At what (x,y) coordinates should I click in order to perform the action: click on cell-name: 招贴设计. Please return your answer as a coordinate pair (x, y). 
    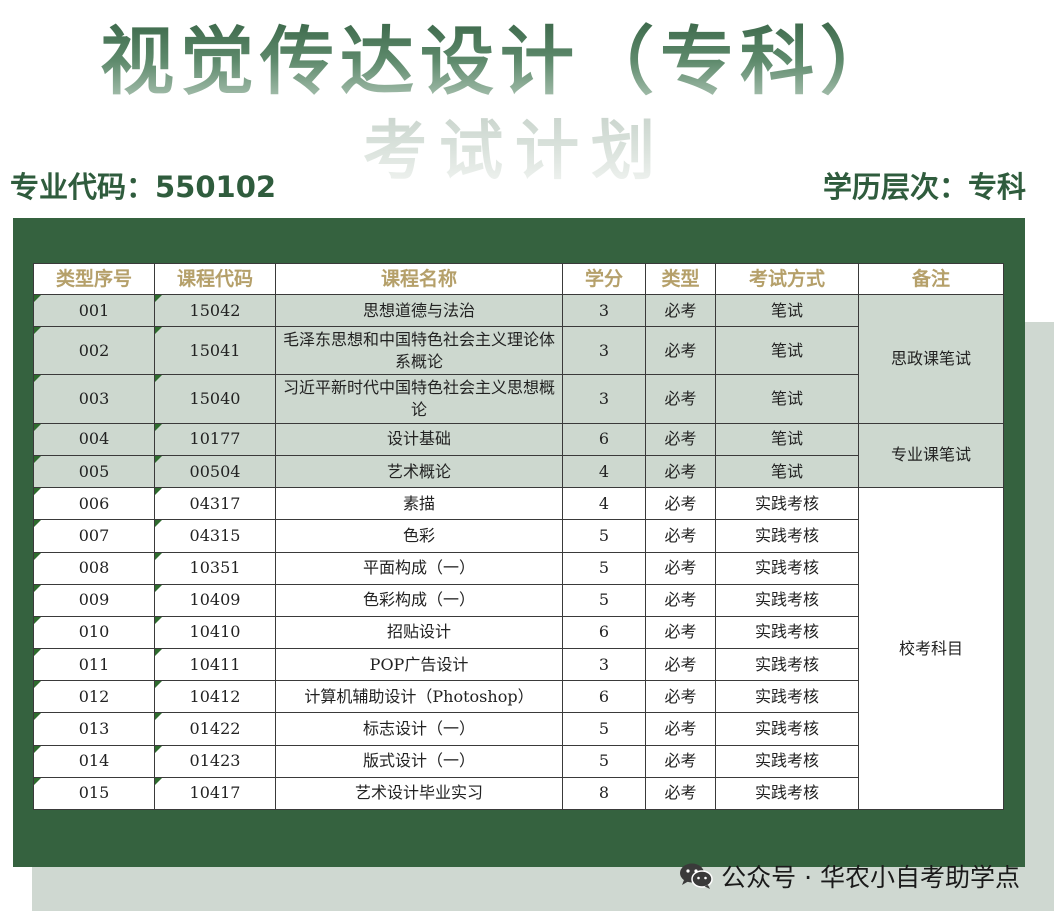
    Looking at the image, I should click on (419, 632).